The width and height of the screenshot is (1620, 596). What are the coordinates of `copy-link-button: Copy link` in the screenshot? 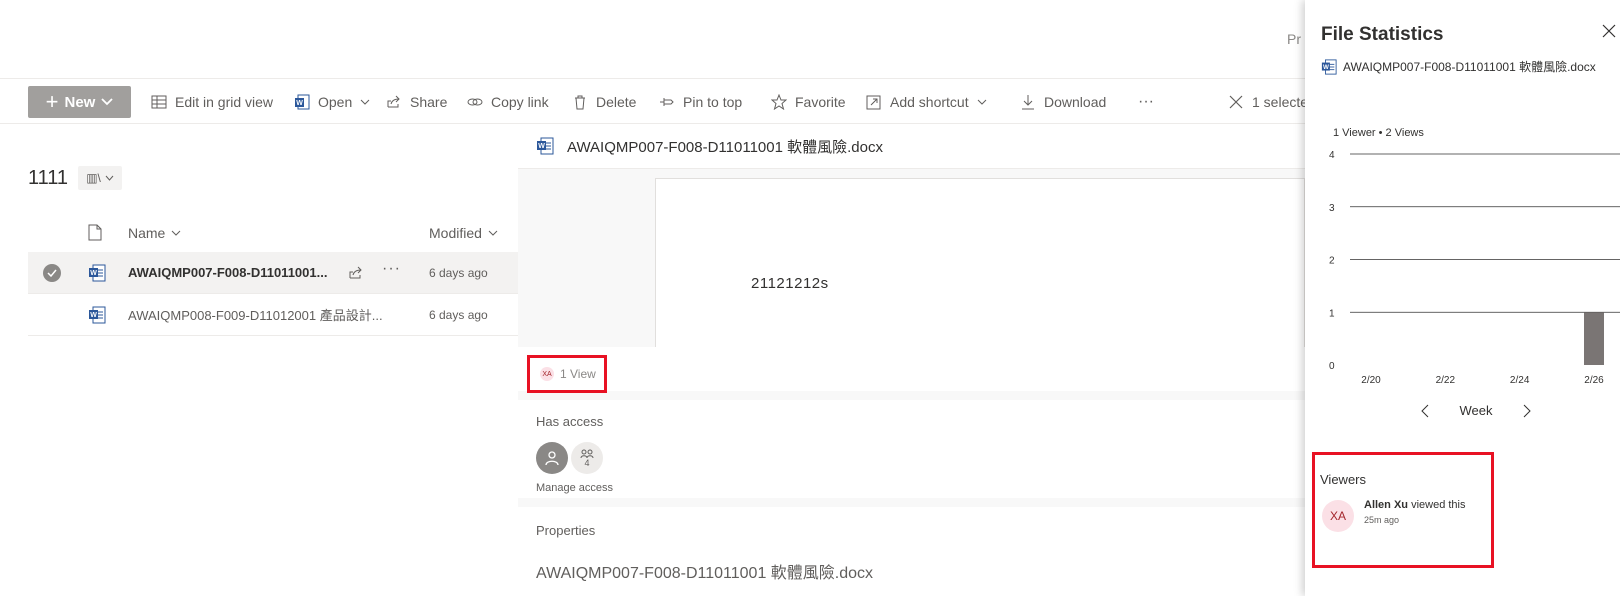 It's located at (508, 102).